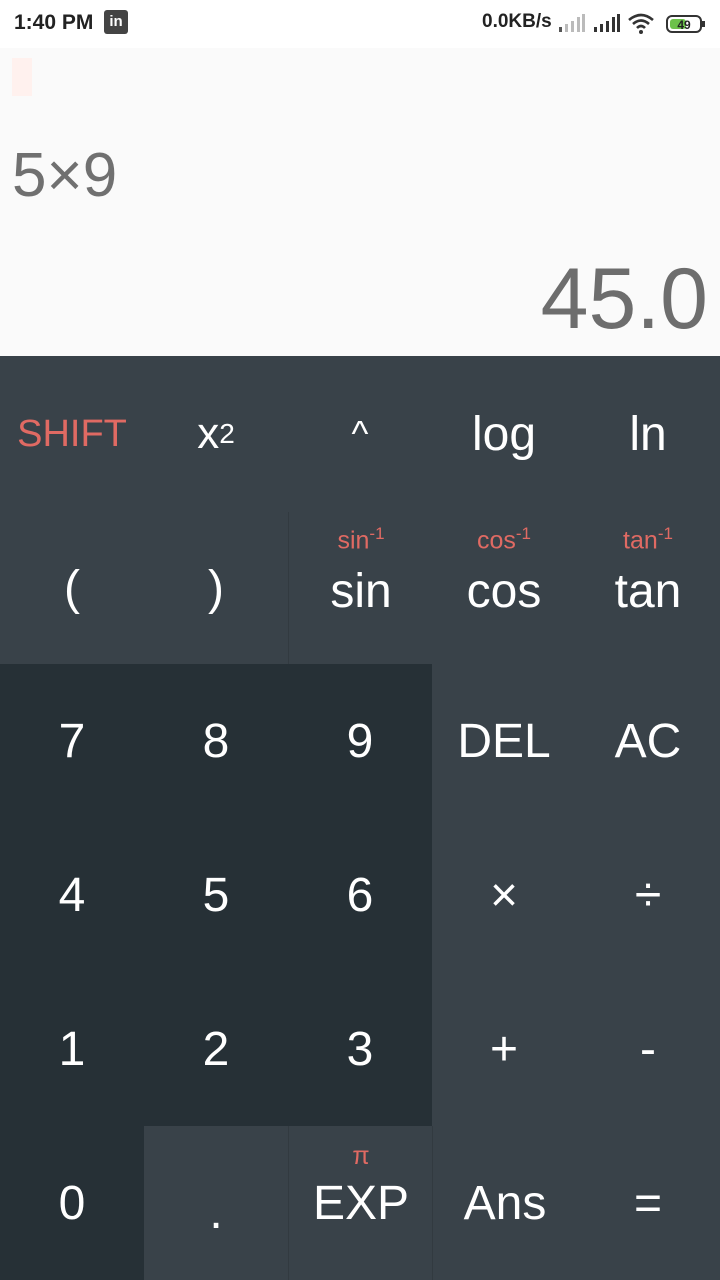 The height and width of the screenshot is (1280, 720). Describe the element at coordinates (72, 1203) in the screenshot. I see `digit-0-button: 0` at that location.